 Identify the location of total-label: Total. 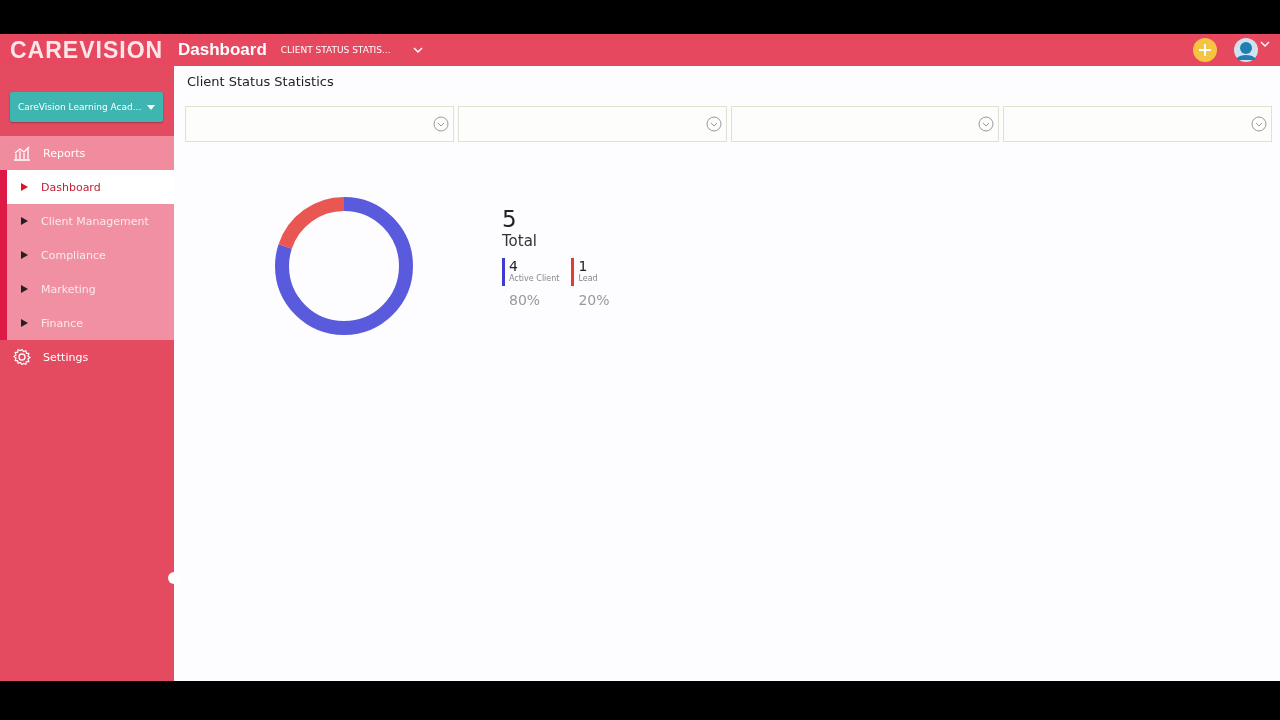
(520, 241).